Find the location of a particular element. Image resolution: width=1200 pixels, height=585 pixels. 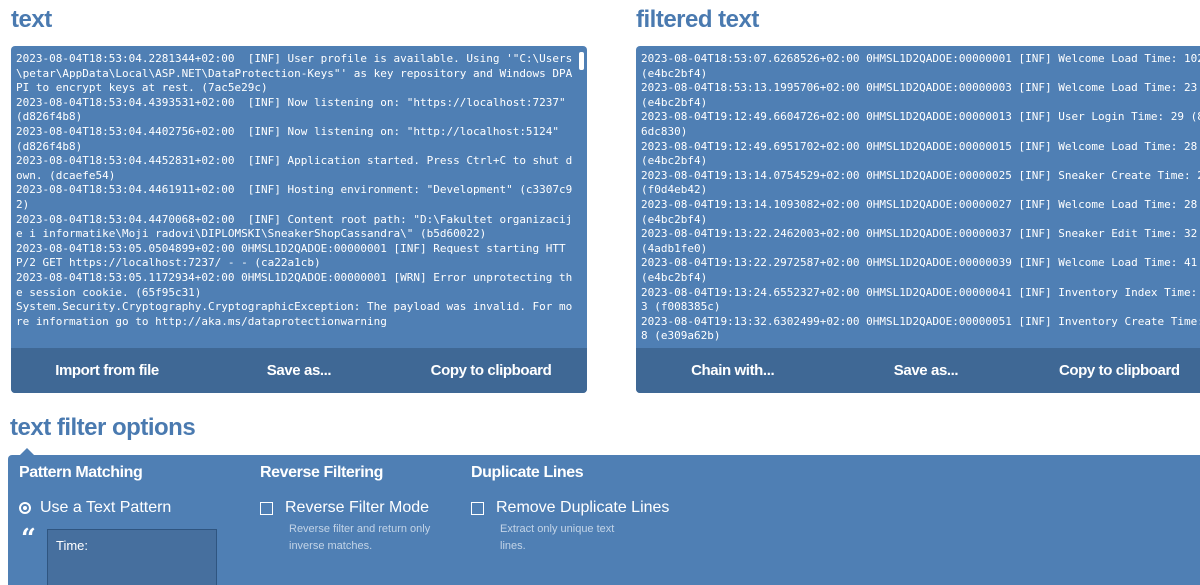

input-scrollbar is located at coordinates (581, 61).